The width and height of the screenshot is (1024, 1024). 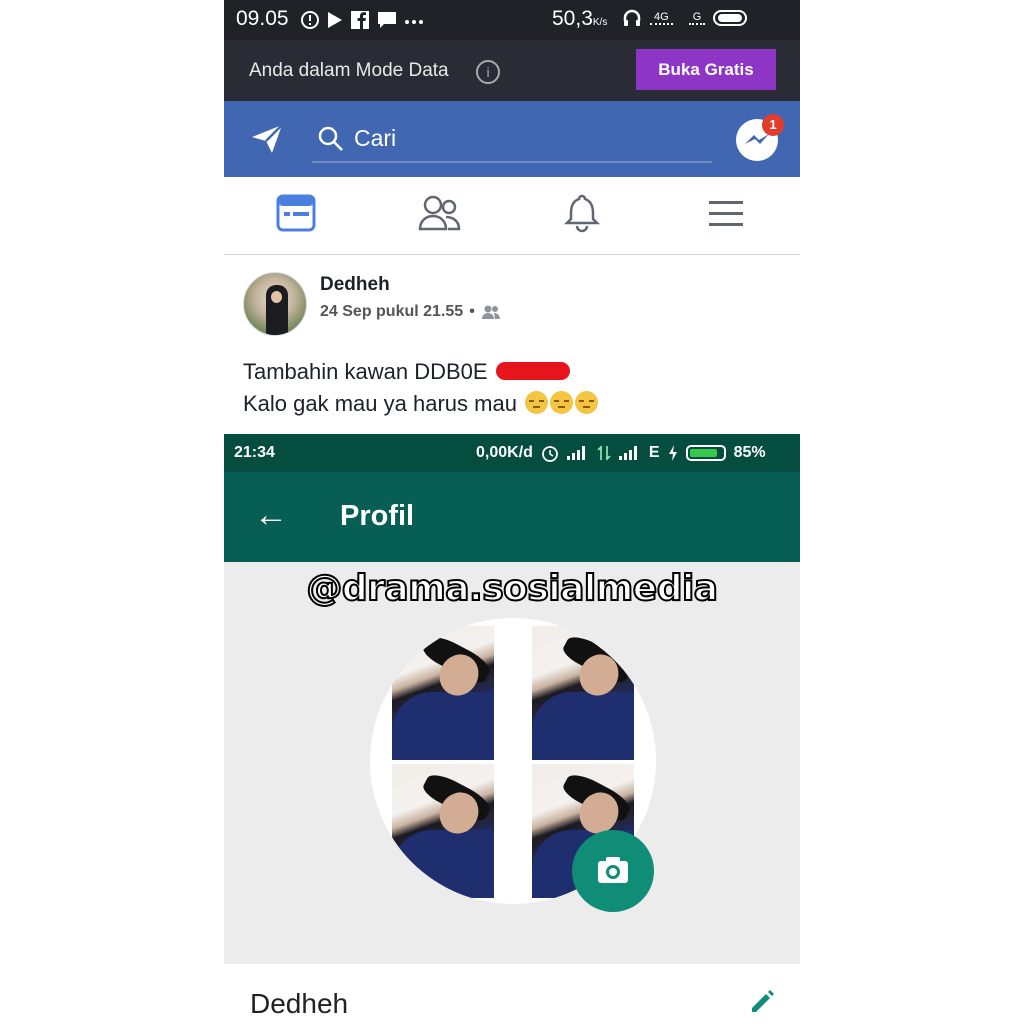 I want to click on tab-news-feed, so click(x=300, y=215).